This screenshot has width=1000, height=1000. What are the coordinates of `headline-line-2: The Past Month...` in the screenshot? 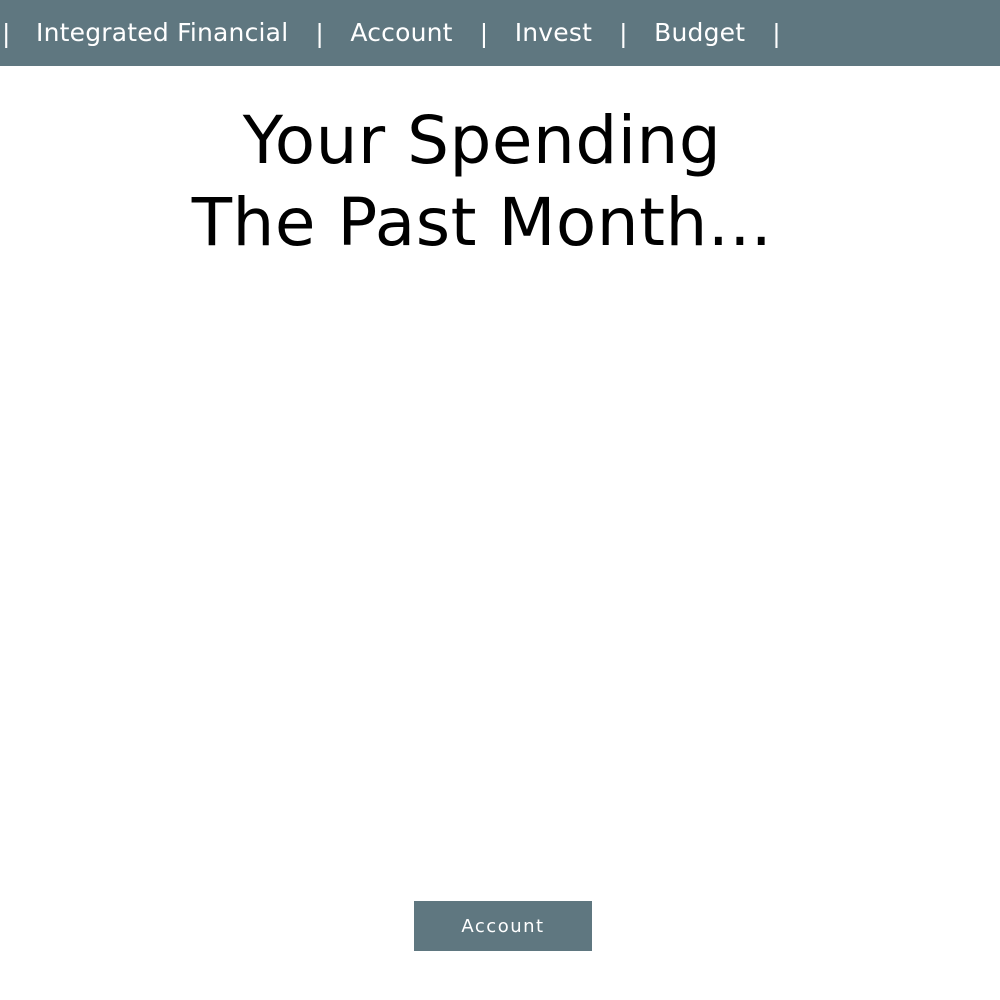 It's located at (482, 222).